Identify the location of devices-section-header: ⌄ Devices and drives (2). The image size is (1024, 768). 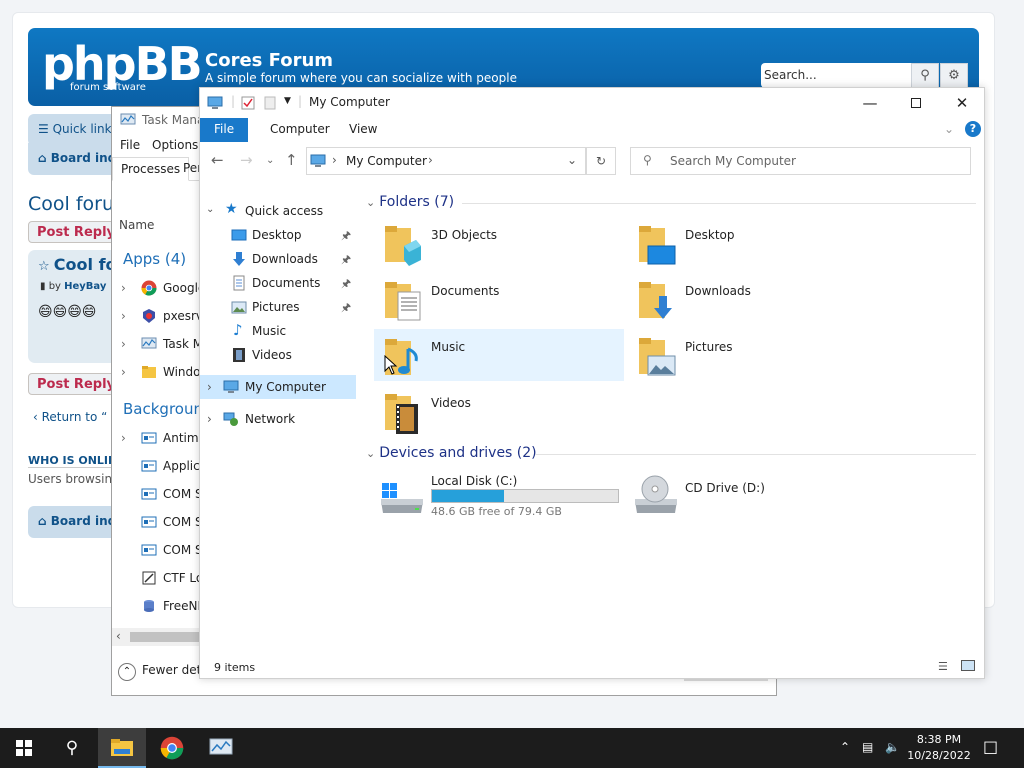
(451, 453).